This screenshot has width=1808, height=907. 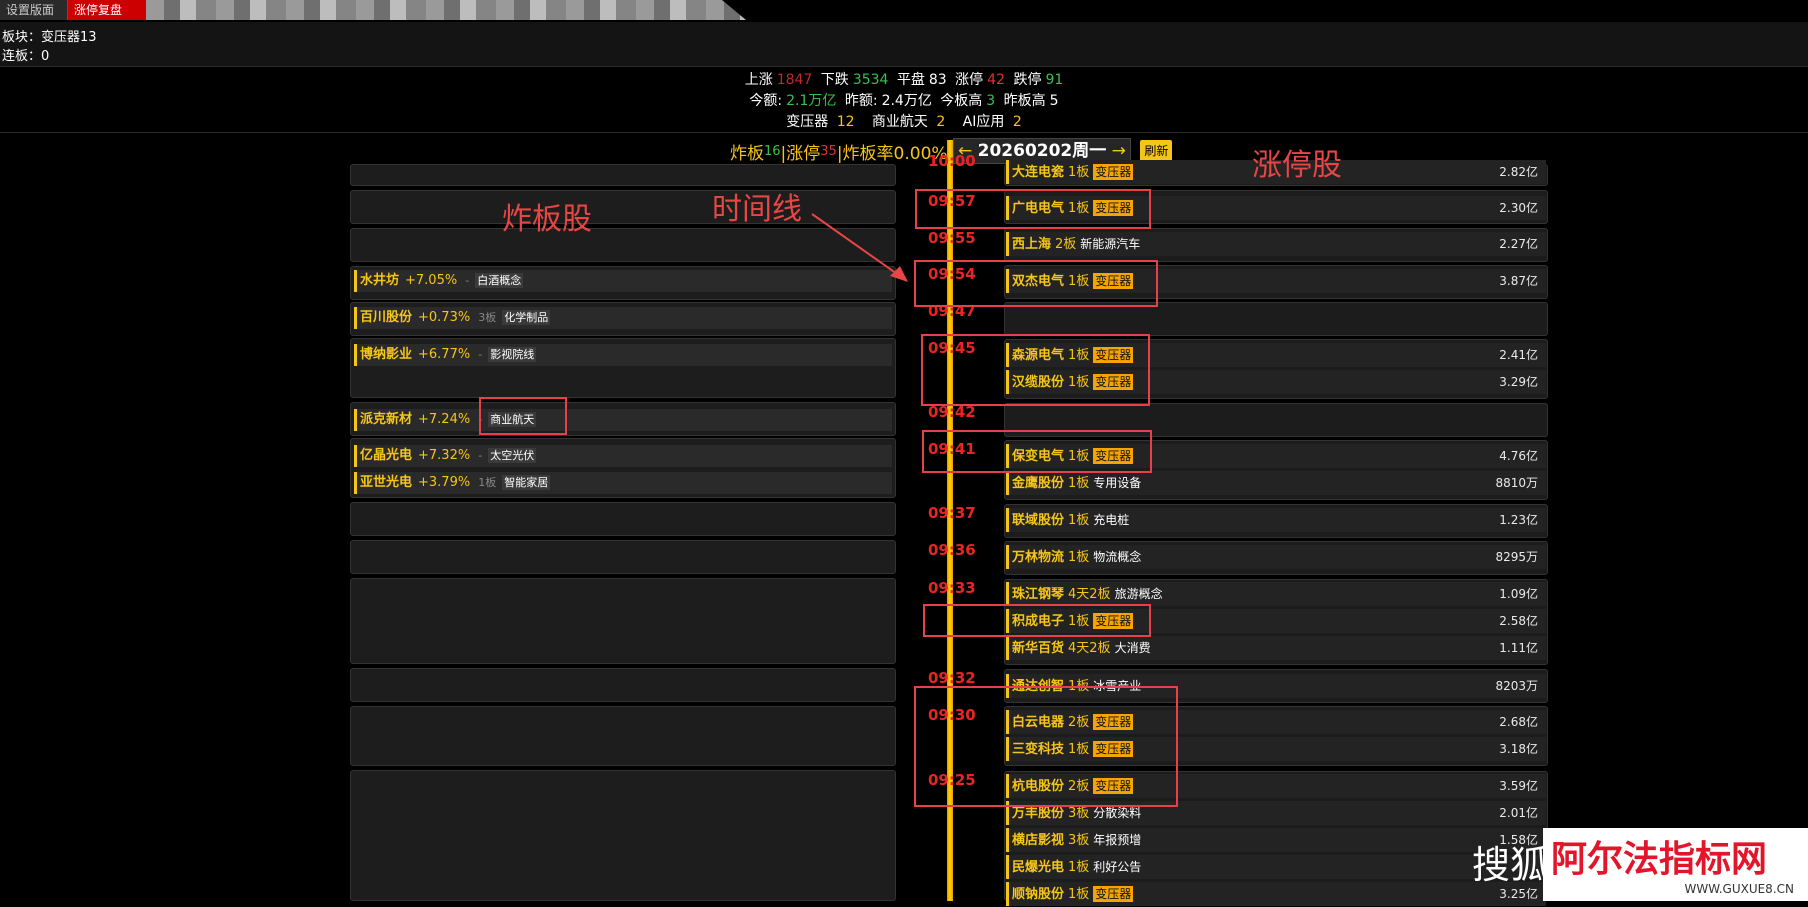 I want to click on time-label: 09:37, so click(x=952, y=513).